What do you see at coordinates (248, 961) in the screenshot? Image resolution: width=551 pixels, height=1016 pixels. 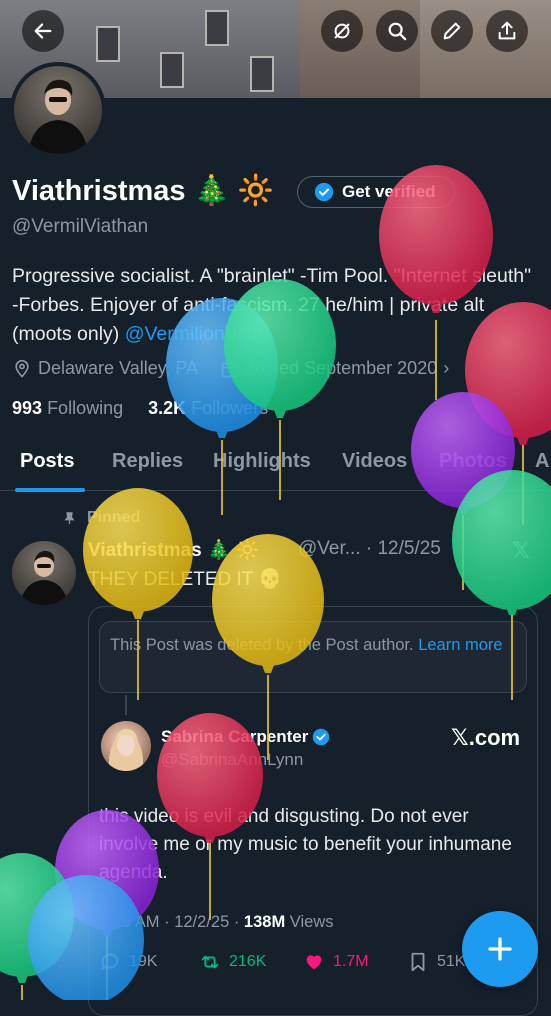 I see `repost-count: 216K` at bounding box center [248, 961].